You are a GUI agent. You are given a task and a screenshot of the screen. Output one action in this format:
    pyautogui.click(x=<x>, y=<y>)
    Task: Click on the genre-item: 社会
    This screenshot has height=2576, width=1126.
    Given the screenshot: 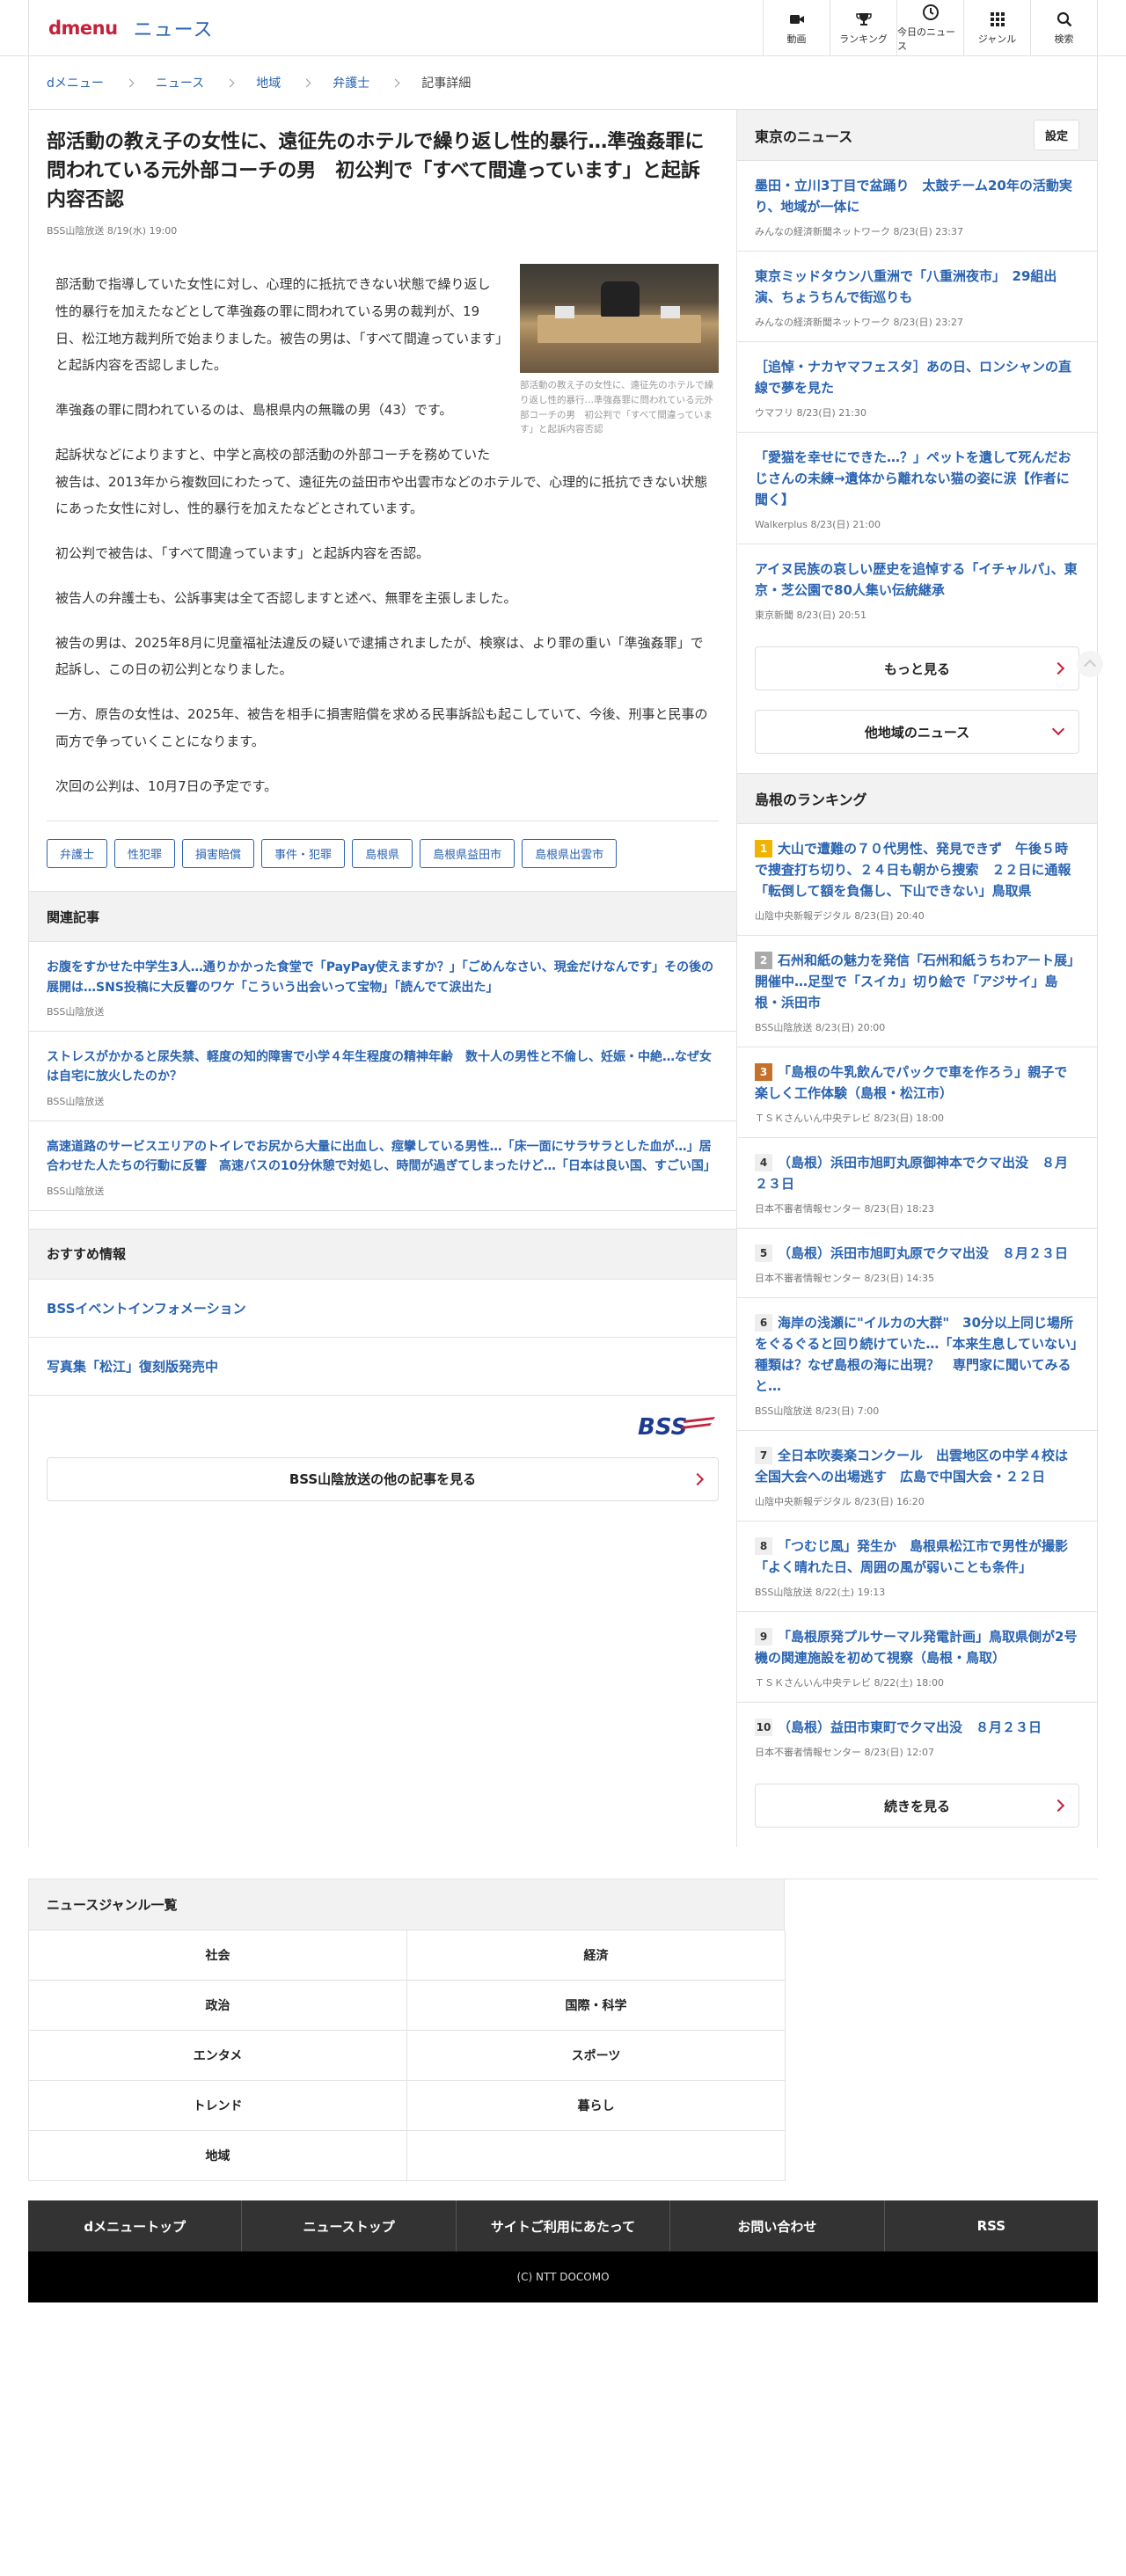 What is the action you would take?
    pyautogui.click(x=218, y=1955)
    